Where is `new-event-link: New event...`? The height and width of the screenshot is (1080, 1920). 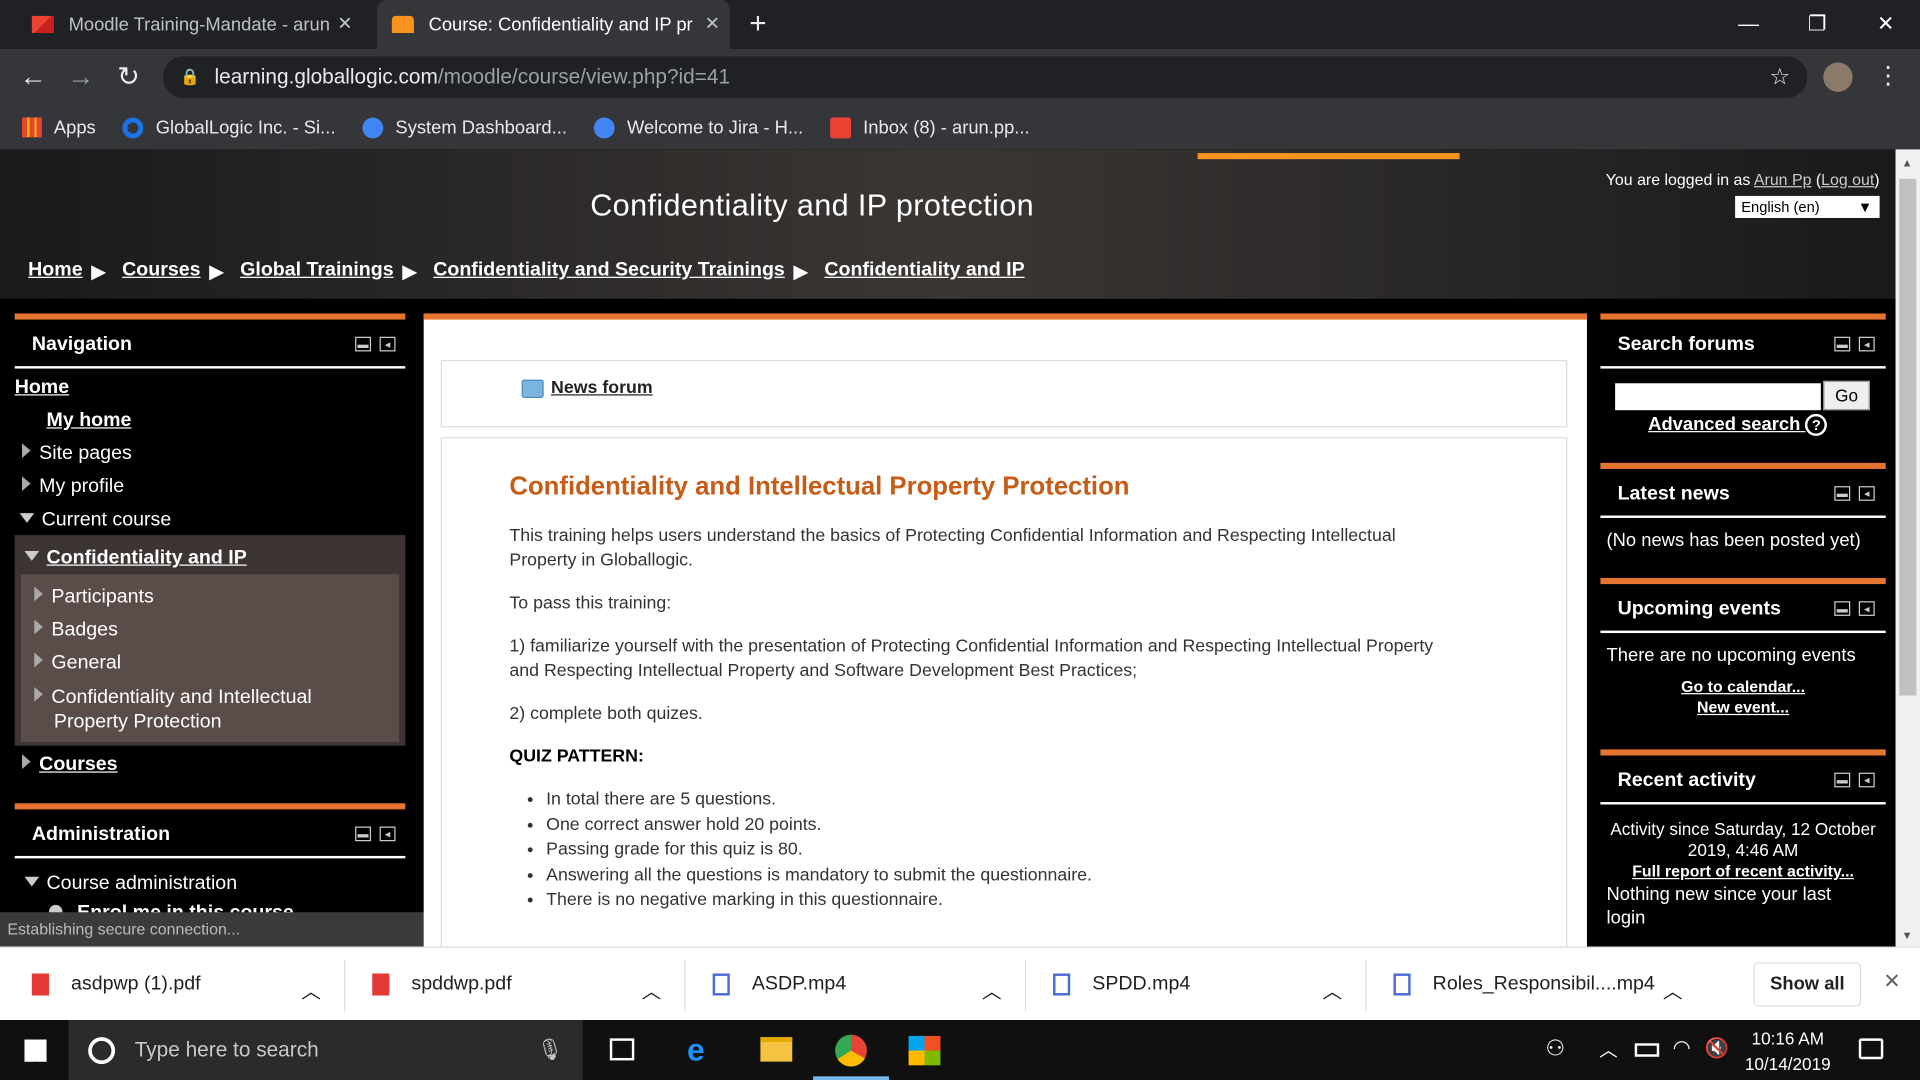
new-event-link: New event... is located at coordinates (1742, 707).